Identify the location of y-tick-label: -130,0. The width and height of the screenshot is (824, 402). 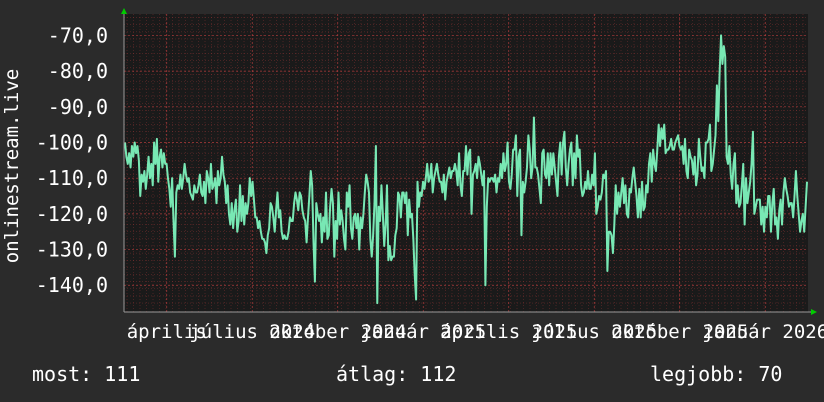
(72, 250).